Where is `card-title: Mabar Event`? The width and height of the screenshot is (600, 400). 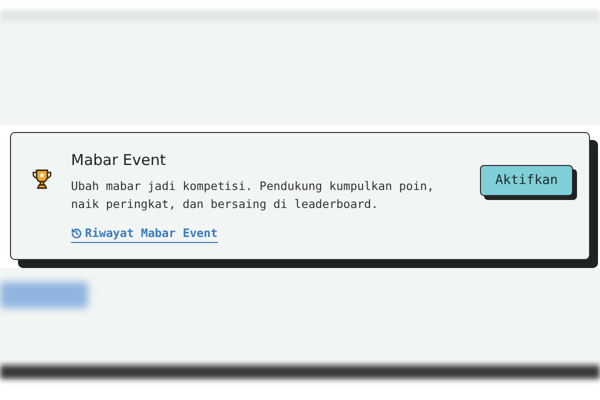
card-title: Mabar Event is located at coordinates (119, 160).